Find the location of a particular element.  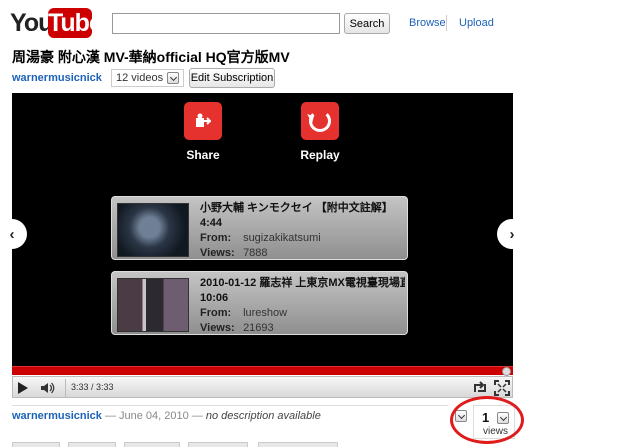

play-icon is located at coordinates (23, 388).